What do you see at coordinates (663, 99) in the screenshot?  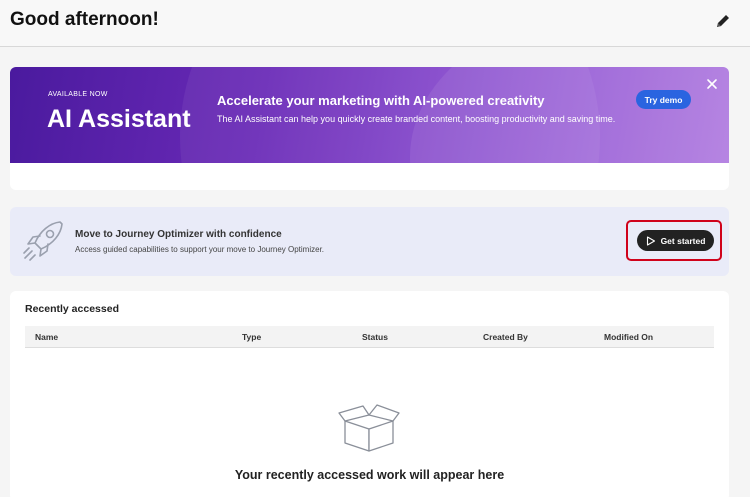 I see `try-demo-button: Try demo` at bounding box center [663, 99].